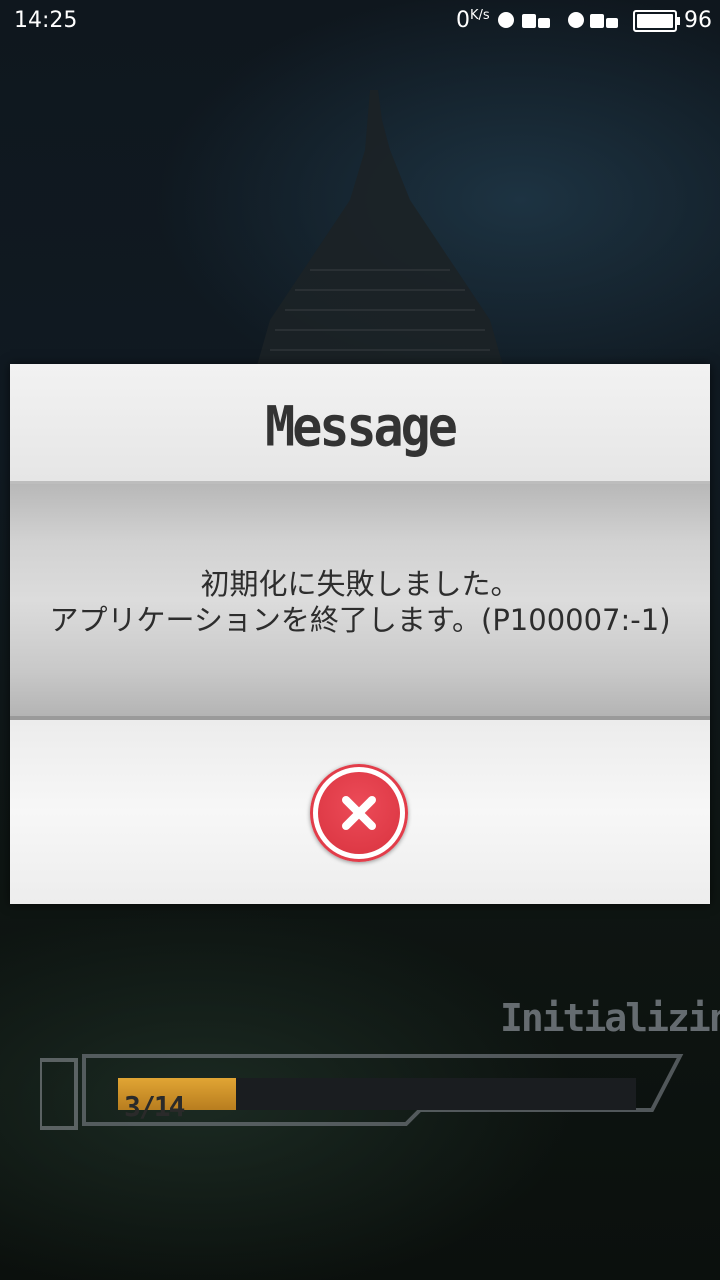 The image size is (720, 1280). I want to click on close-button, so click(359, 813).